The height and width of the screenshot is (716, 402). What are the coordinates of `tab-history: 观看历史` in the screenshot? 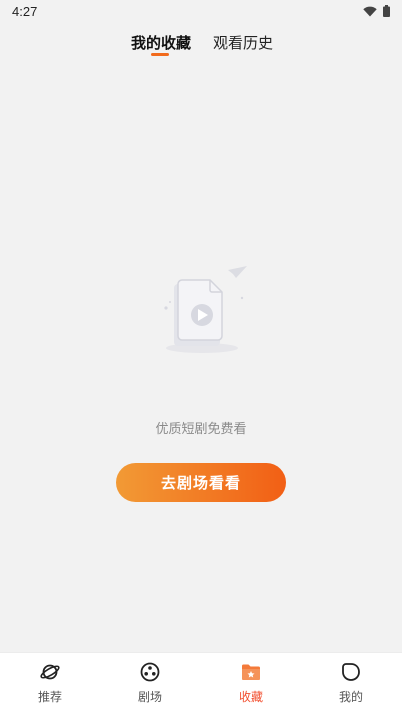 It's located at (243, 42).